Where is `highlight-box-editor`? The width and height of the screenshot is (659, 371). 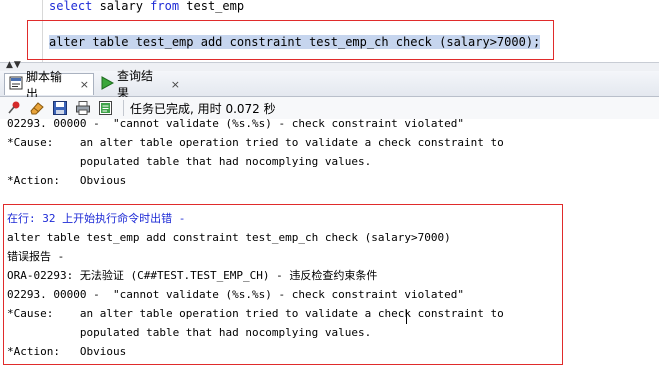 highlight-box-editor is located at coordinates (290, 40).